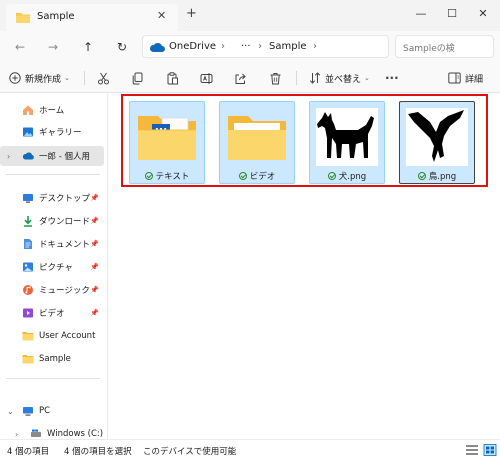  I want to click on cut-button, so click(103, 78).